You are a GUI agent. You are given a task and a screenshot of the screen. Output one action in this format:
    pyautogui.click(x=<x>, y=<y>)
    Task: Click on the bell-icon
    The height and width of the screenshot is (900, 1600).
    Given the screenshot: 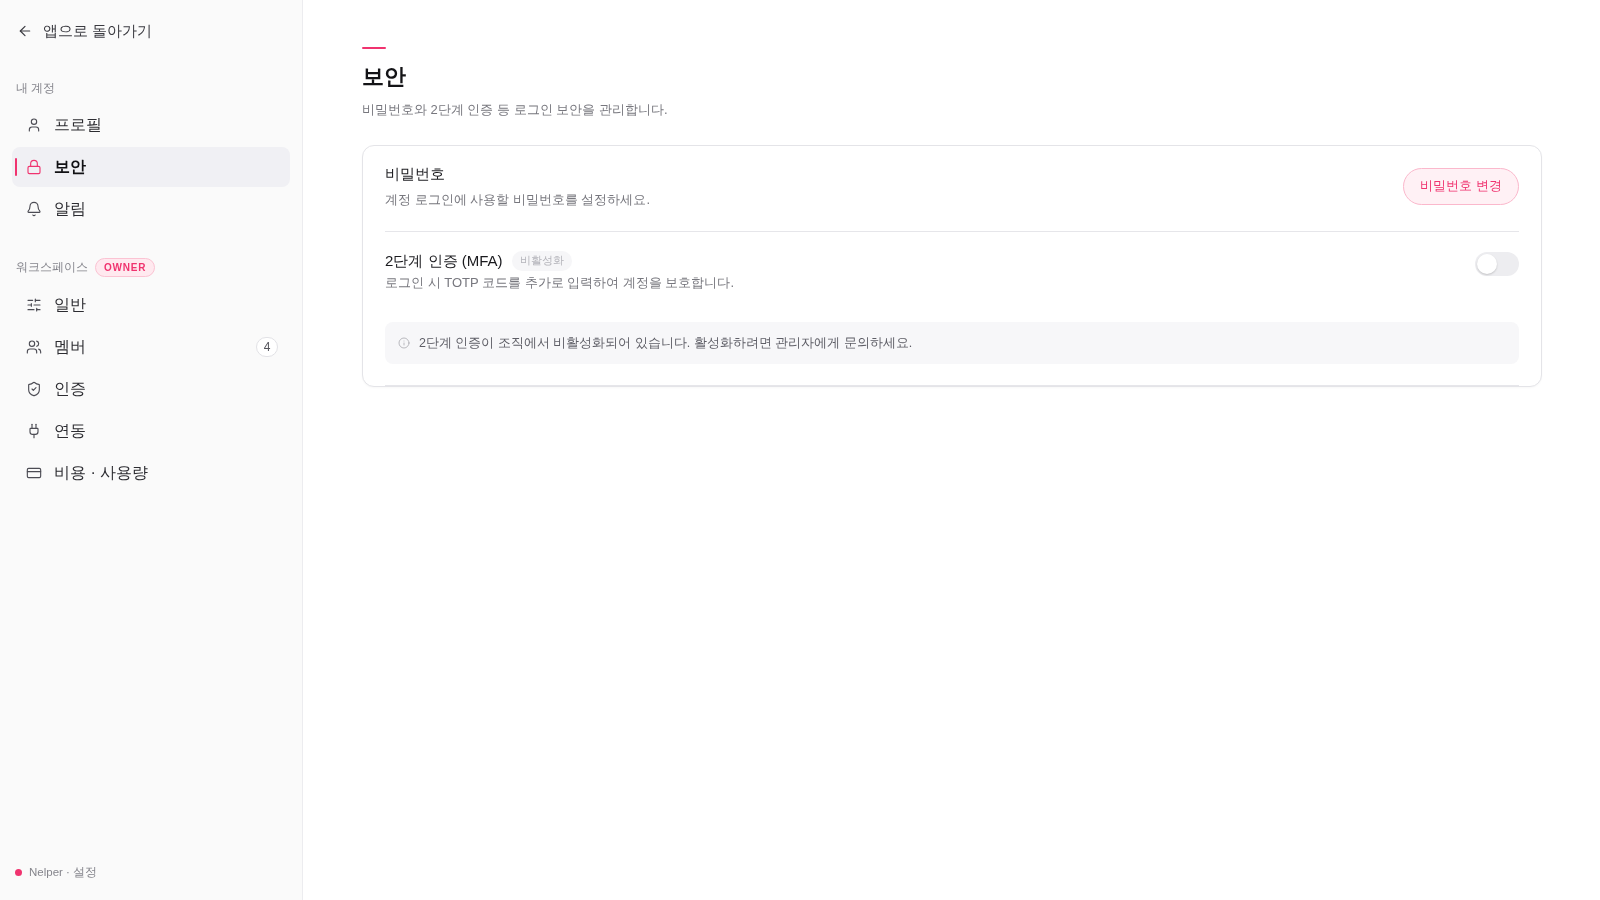 What is the action you would take?
    pyautogui.click(x=34, y=209)
    